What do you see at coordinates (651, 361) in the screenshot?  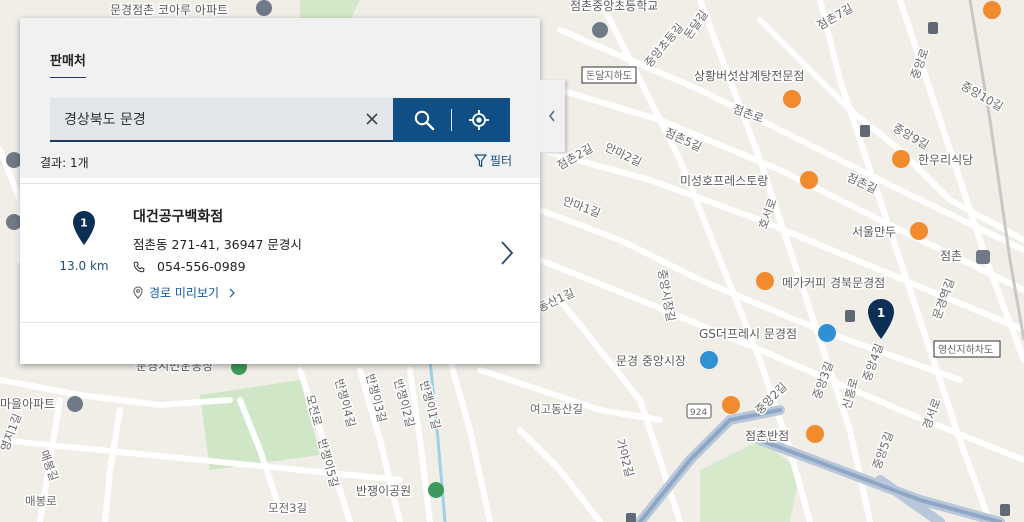 I see `map-label: 문경 중앙시장` at bounding box center [651, 361].